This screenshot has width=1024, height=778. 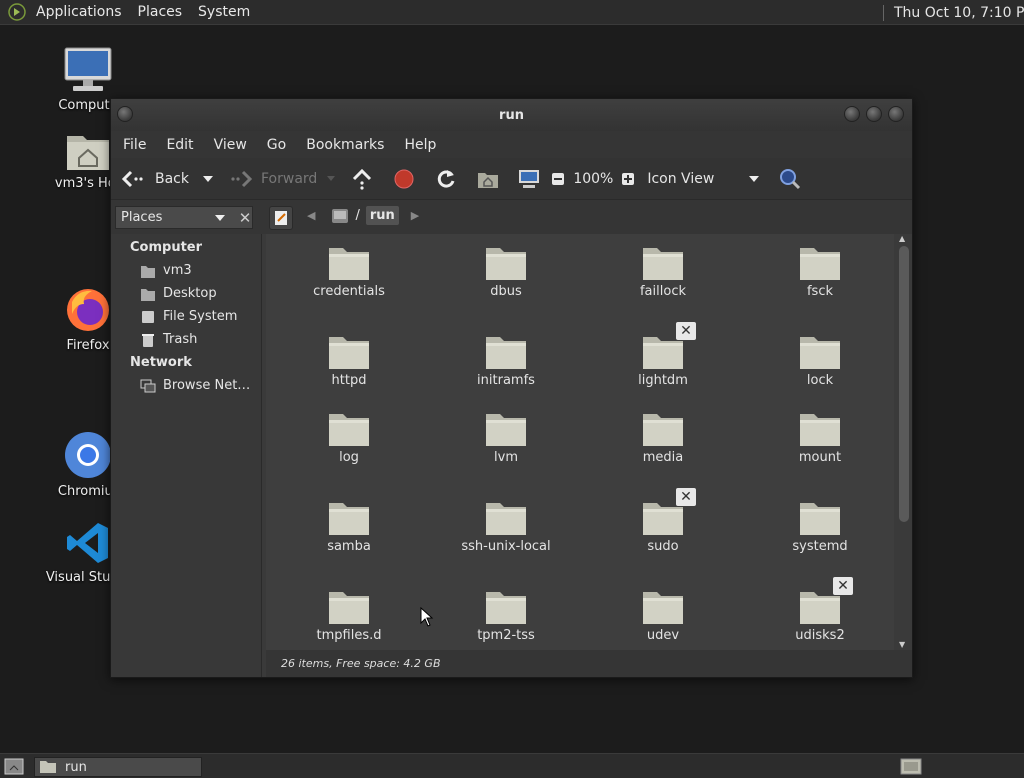 What do you see at coordinates (896, 114) in the screenshot?
I see `close-button` at bounding box center [896, 114].